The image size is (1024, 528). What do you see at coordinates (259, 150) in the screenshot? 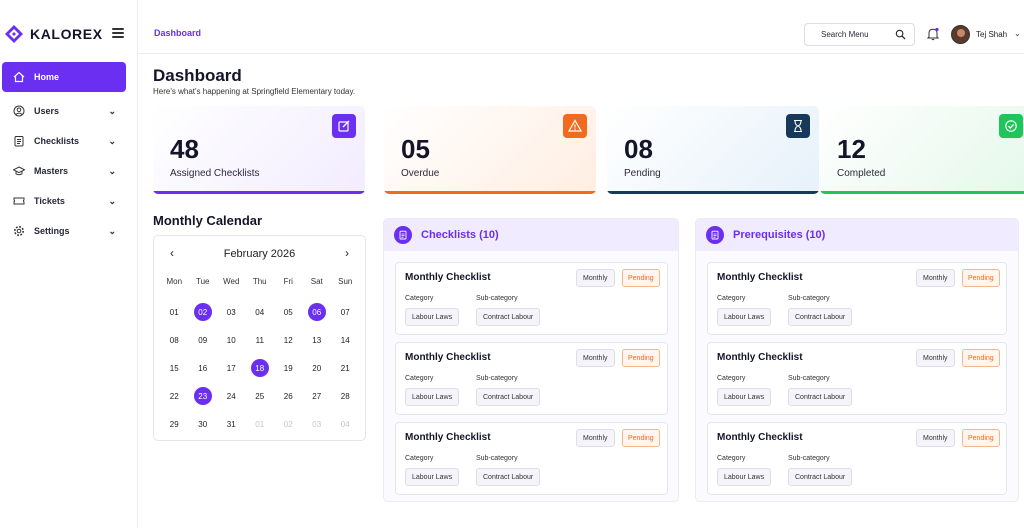
I see `stat-card-assigned: 48 Assigned Checklists` at bounding box center [259, 150].